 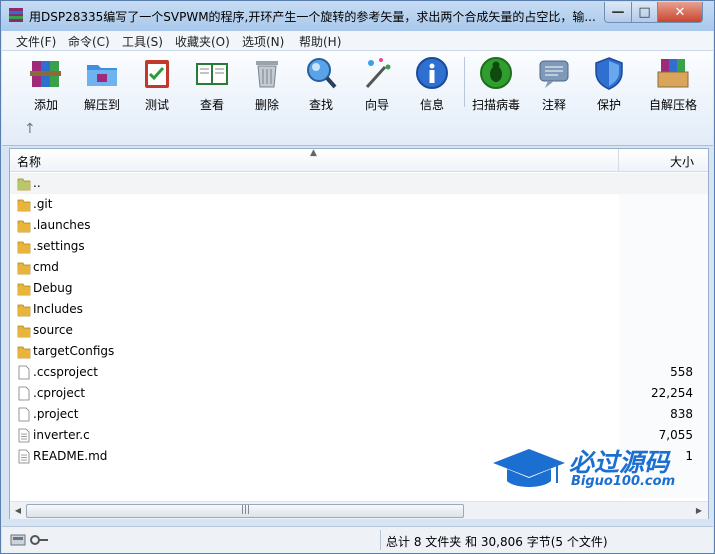 What do you see at coordinates (496, 73) in the screenshot?
I see `virus-scan-icon` at bounding box center [496, 73].